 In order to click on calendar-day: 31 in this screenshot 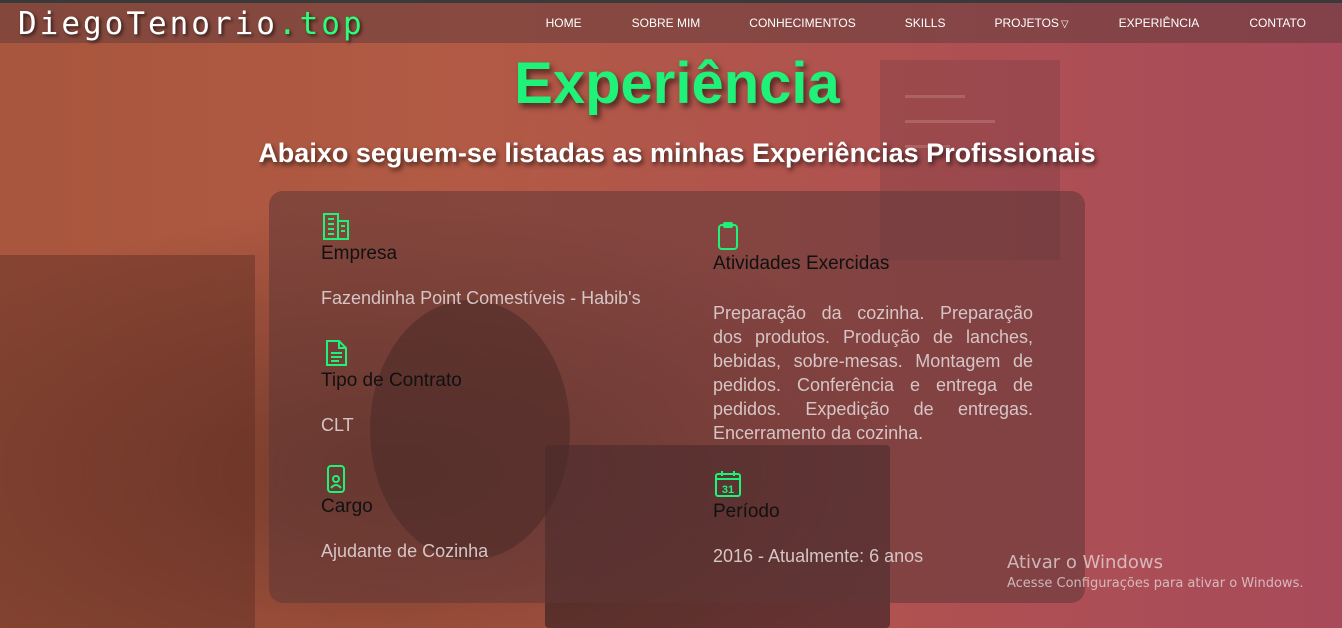, I will do `click(728, 490)`.